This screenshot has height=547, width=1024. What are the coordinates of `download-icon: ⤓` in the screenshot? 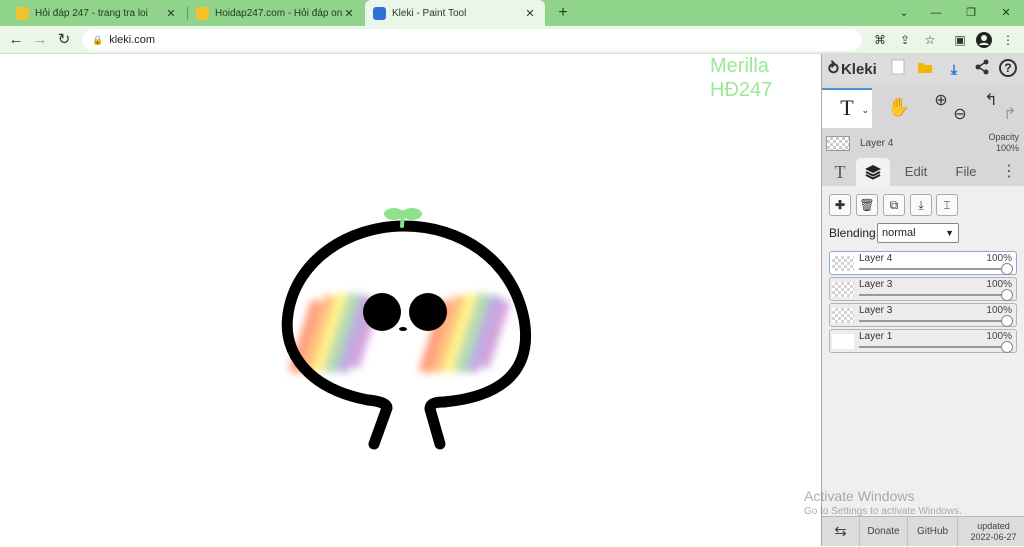 It's located at (954, 69).